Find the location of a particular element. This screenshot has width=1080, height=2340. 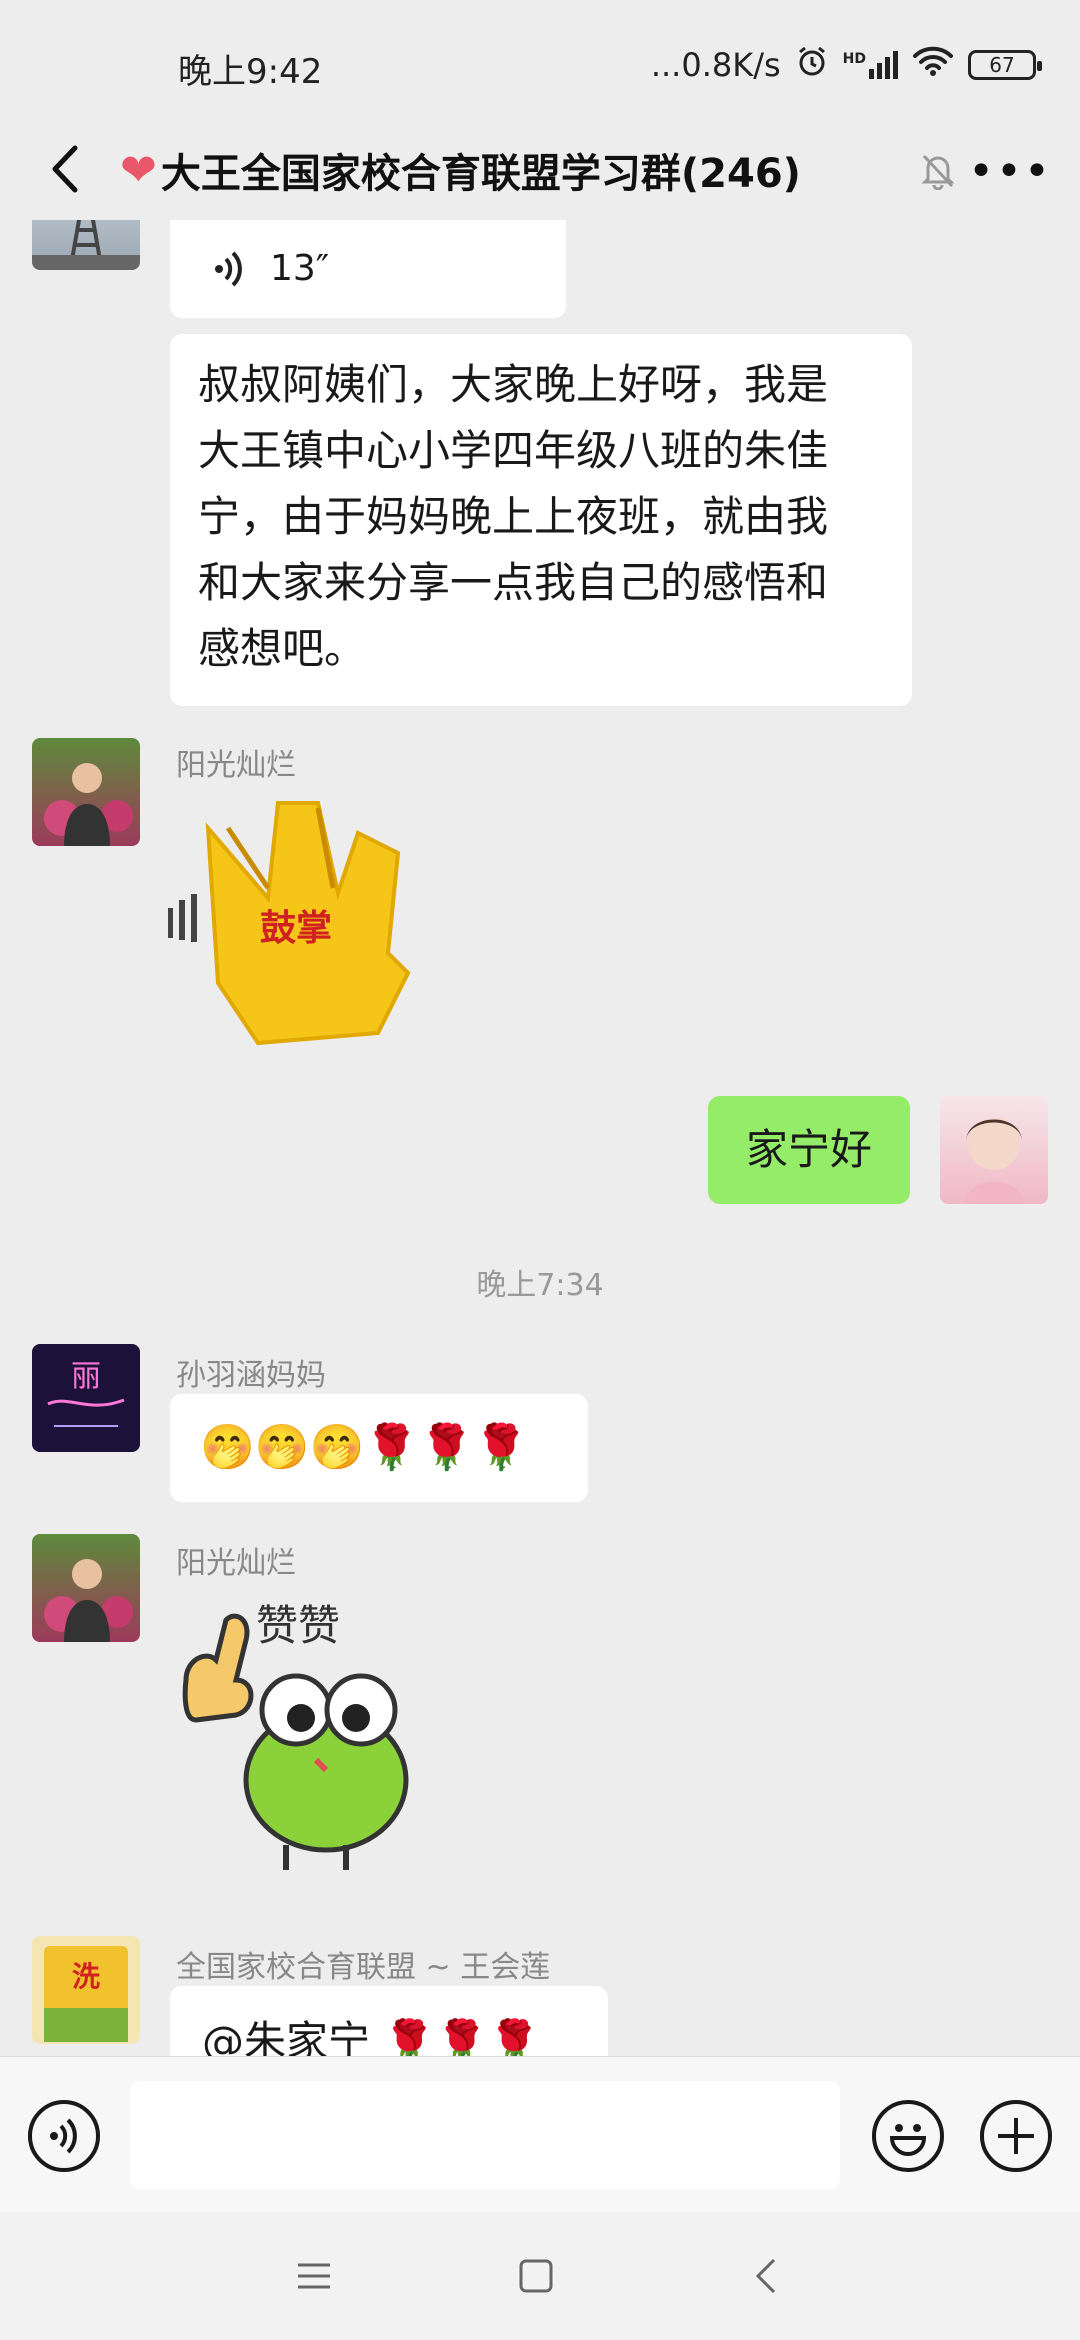

voice-input-button is located at coordinates (64, 2136).